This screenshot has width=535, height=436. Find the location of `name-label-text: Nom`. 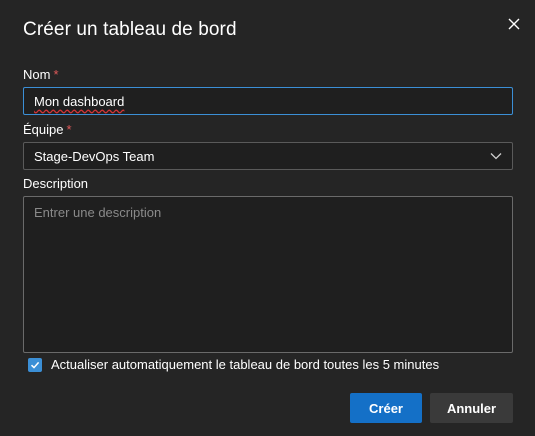

name-label-text: Nom is located at coordinates (37, 74).